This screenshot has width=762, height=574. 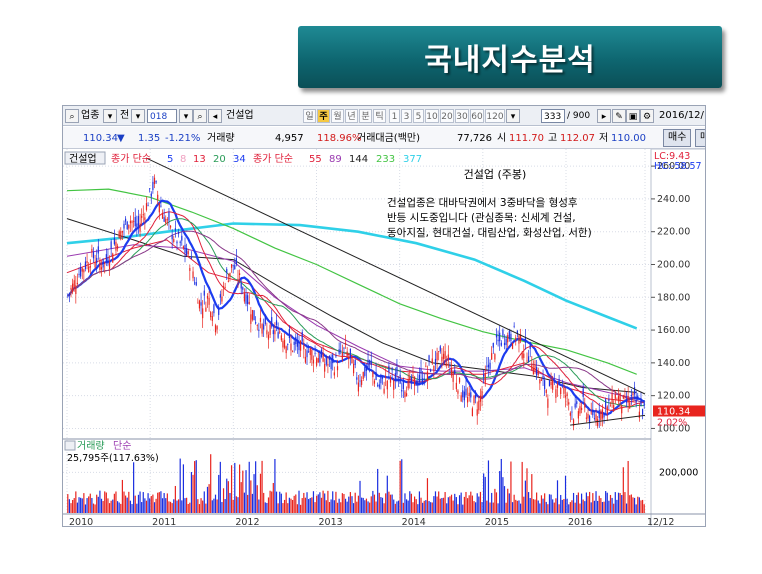 What do you see at coordinates (365, 116) in the screenshot?
I see `period-minute-button: 분` at bounding box center [365, 116].